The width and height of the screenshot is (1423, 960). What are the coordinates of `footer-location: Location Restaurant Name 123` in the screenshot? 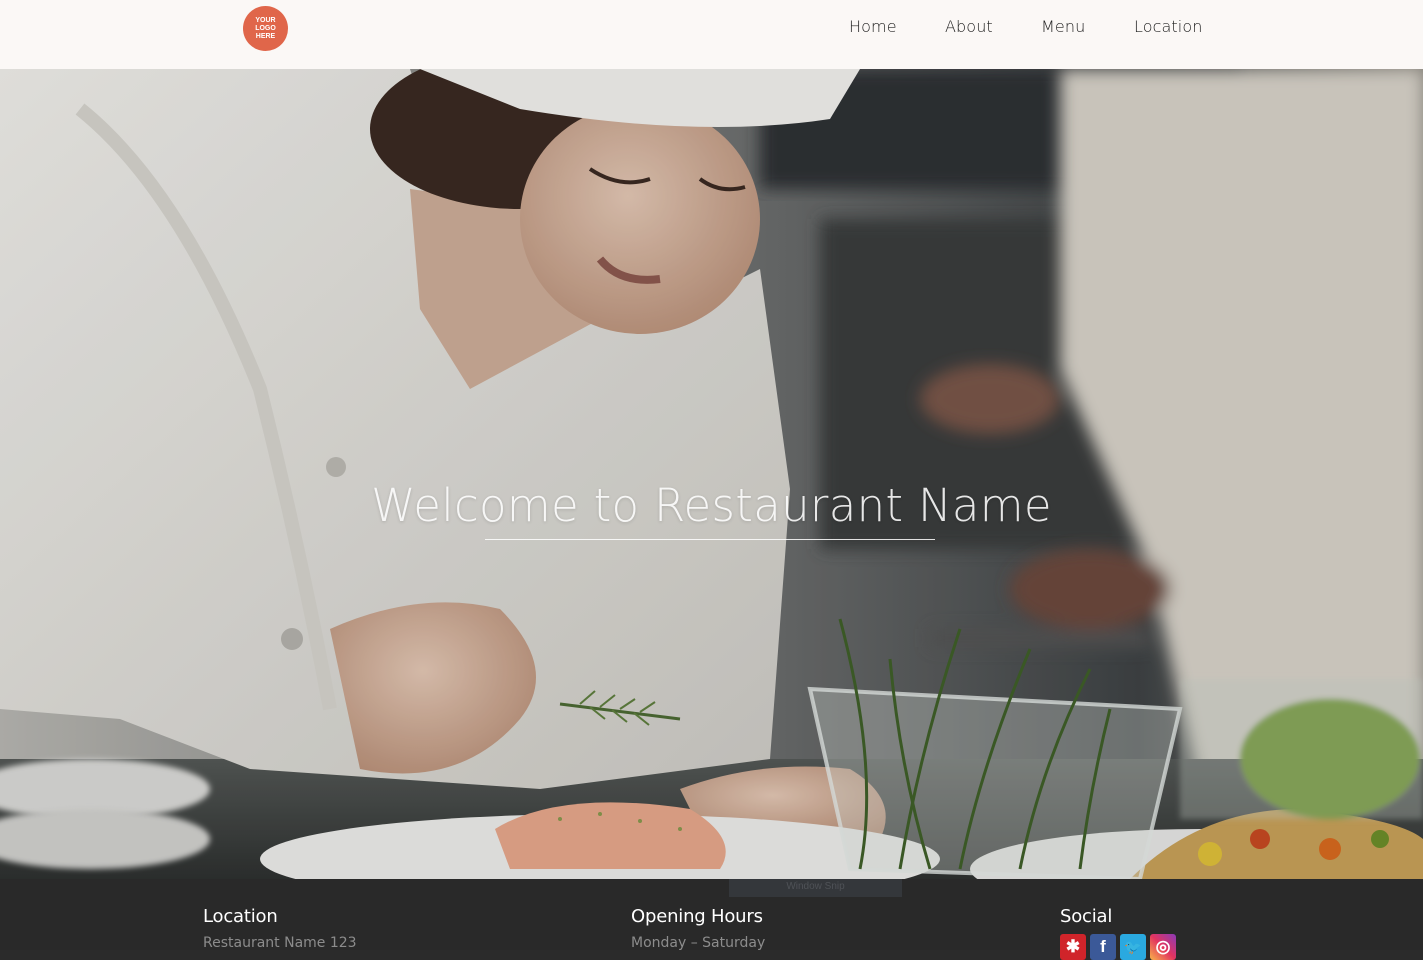 It's located at (280, 928).